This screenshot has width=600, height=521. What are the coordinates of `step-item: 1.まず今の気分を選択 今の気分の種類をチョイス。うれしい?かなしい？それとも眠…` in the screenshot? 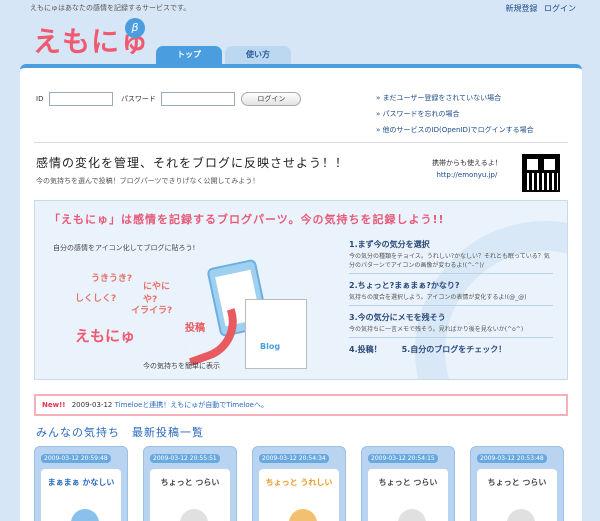 It's located at (451, 256).